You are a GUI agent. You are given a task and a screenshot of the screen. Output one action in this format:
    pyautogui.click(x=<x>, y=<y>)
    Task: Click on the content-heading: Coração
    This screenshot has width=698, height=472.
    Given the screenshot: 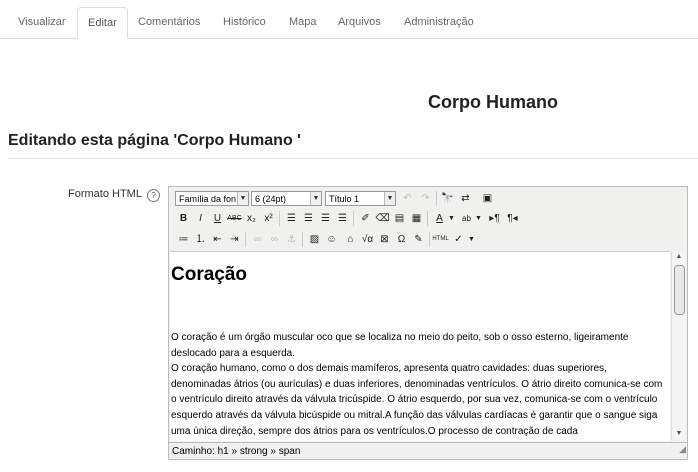 What is the action you would take?
    pyautogui.click(x=209, y=274)
    